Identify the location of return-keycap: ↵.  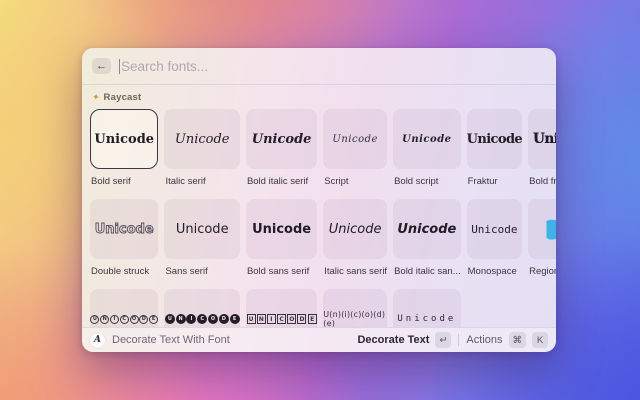
(443, 340).